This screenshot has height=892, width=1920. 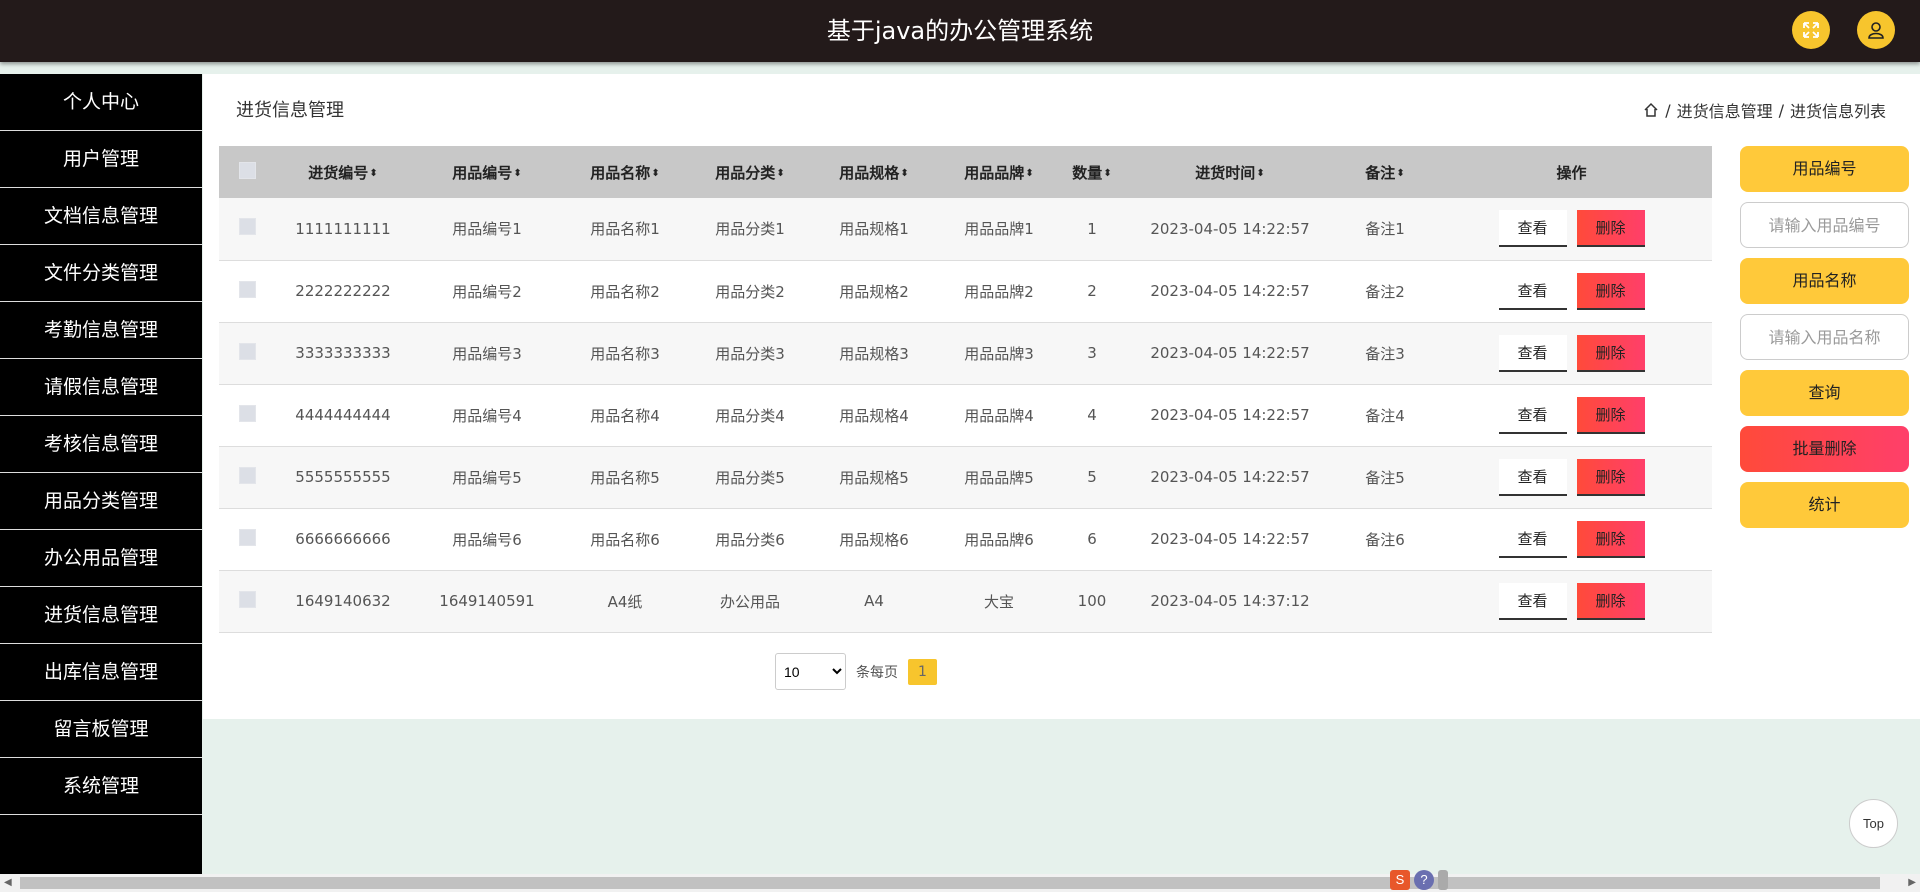 I want to click on horizontal-scrollbar: ◀ ▶, so click(x=960, y=883).